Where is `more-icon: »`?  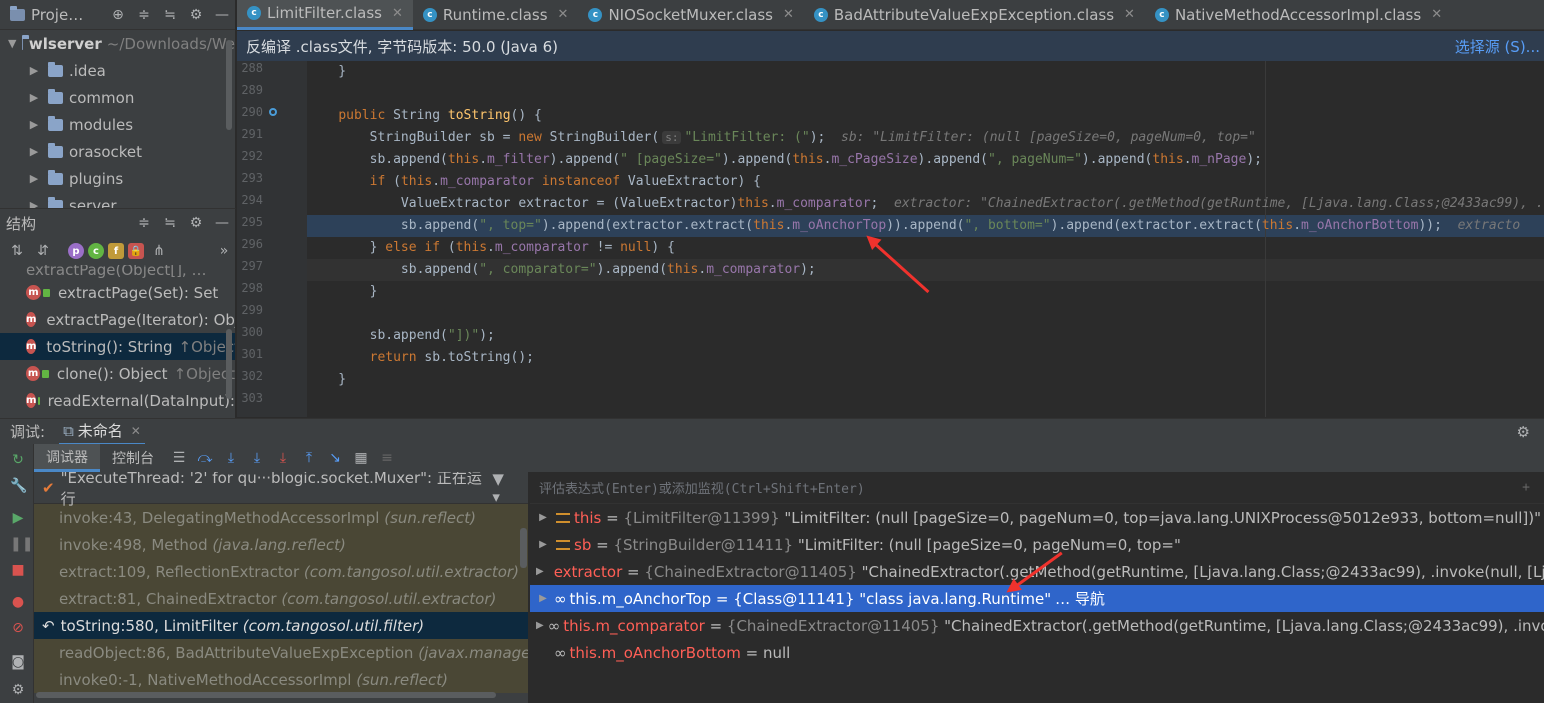
more-icon: » is located at coordinates (224, 251).